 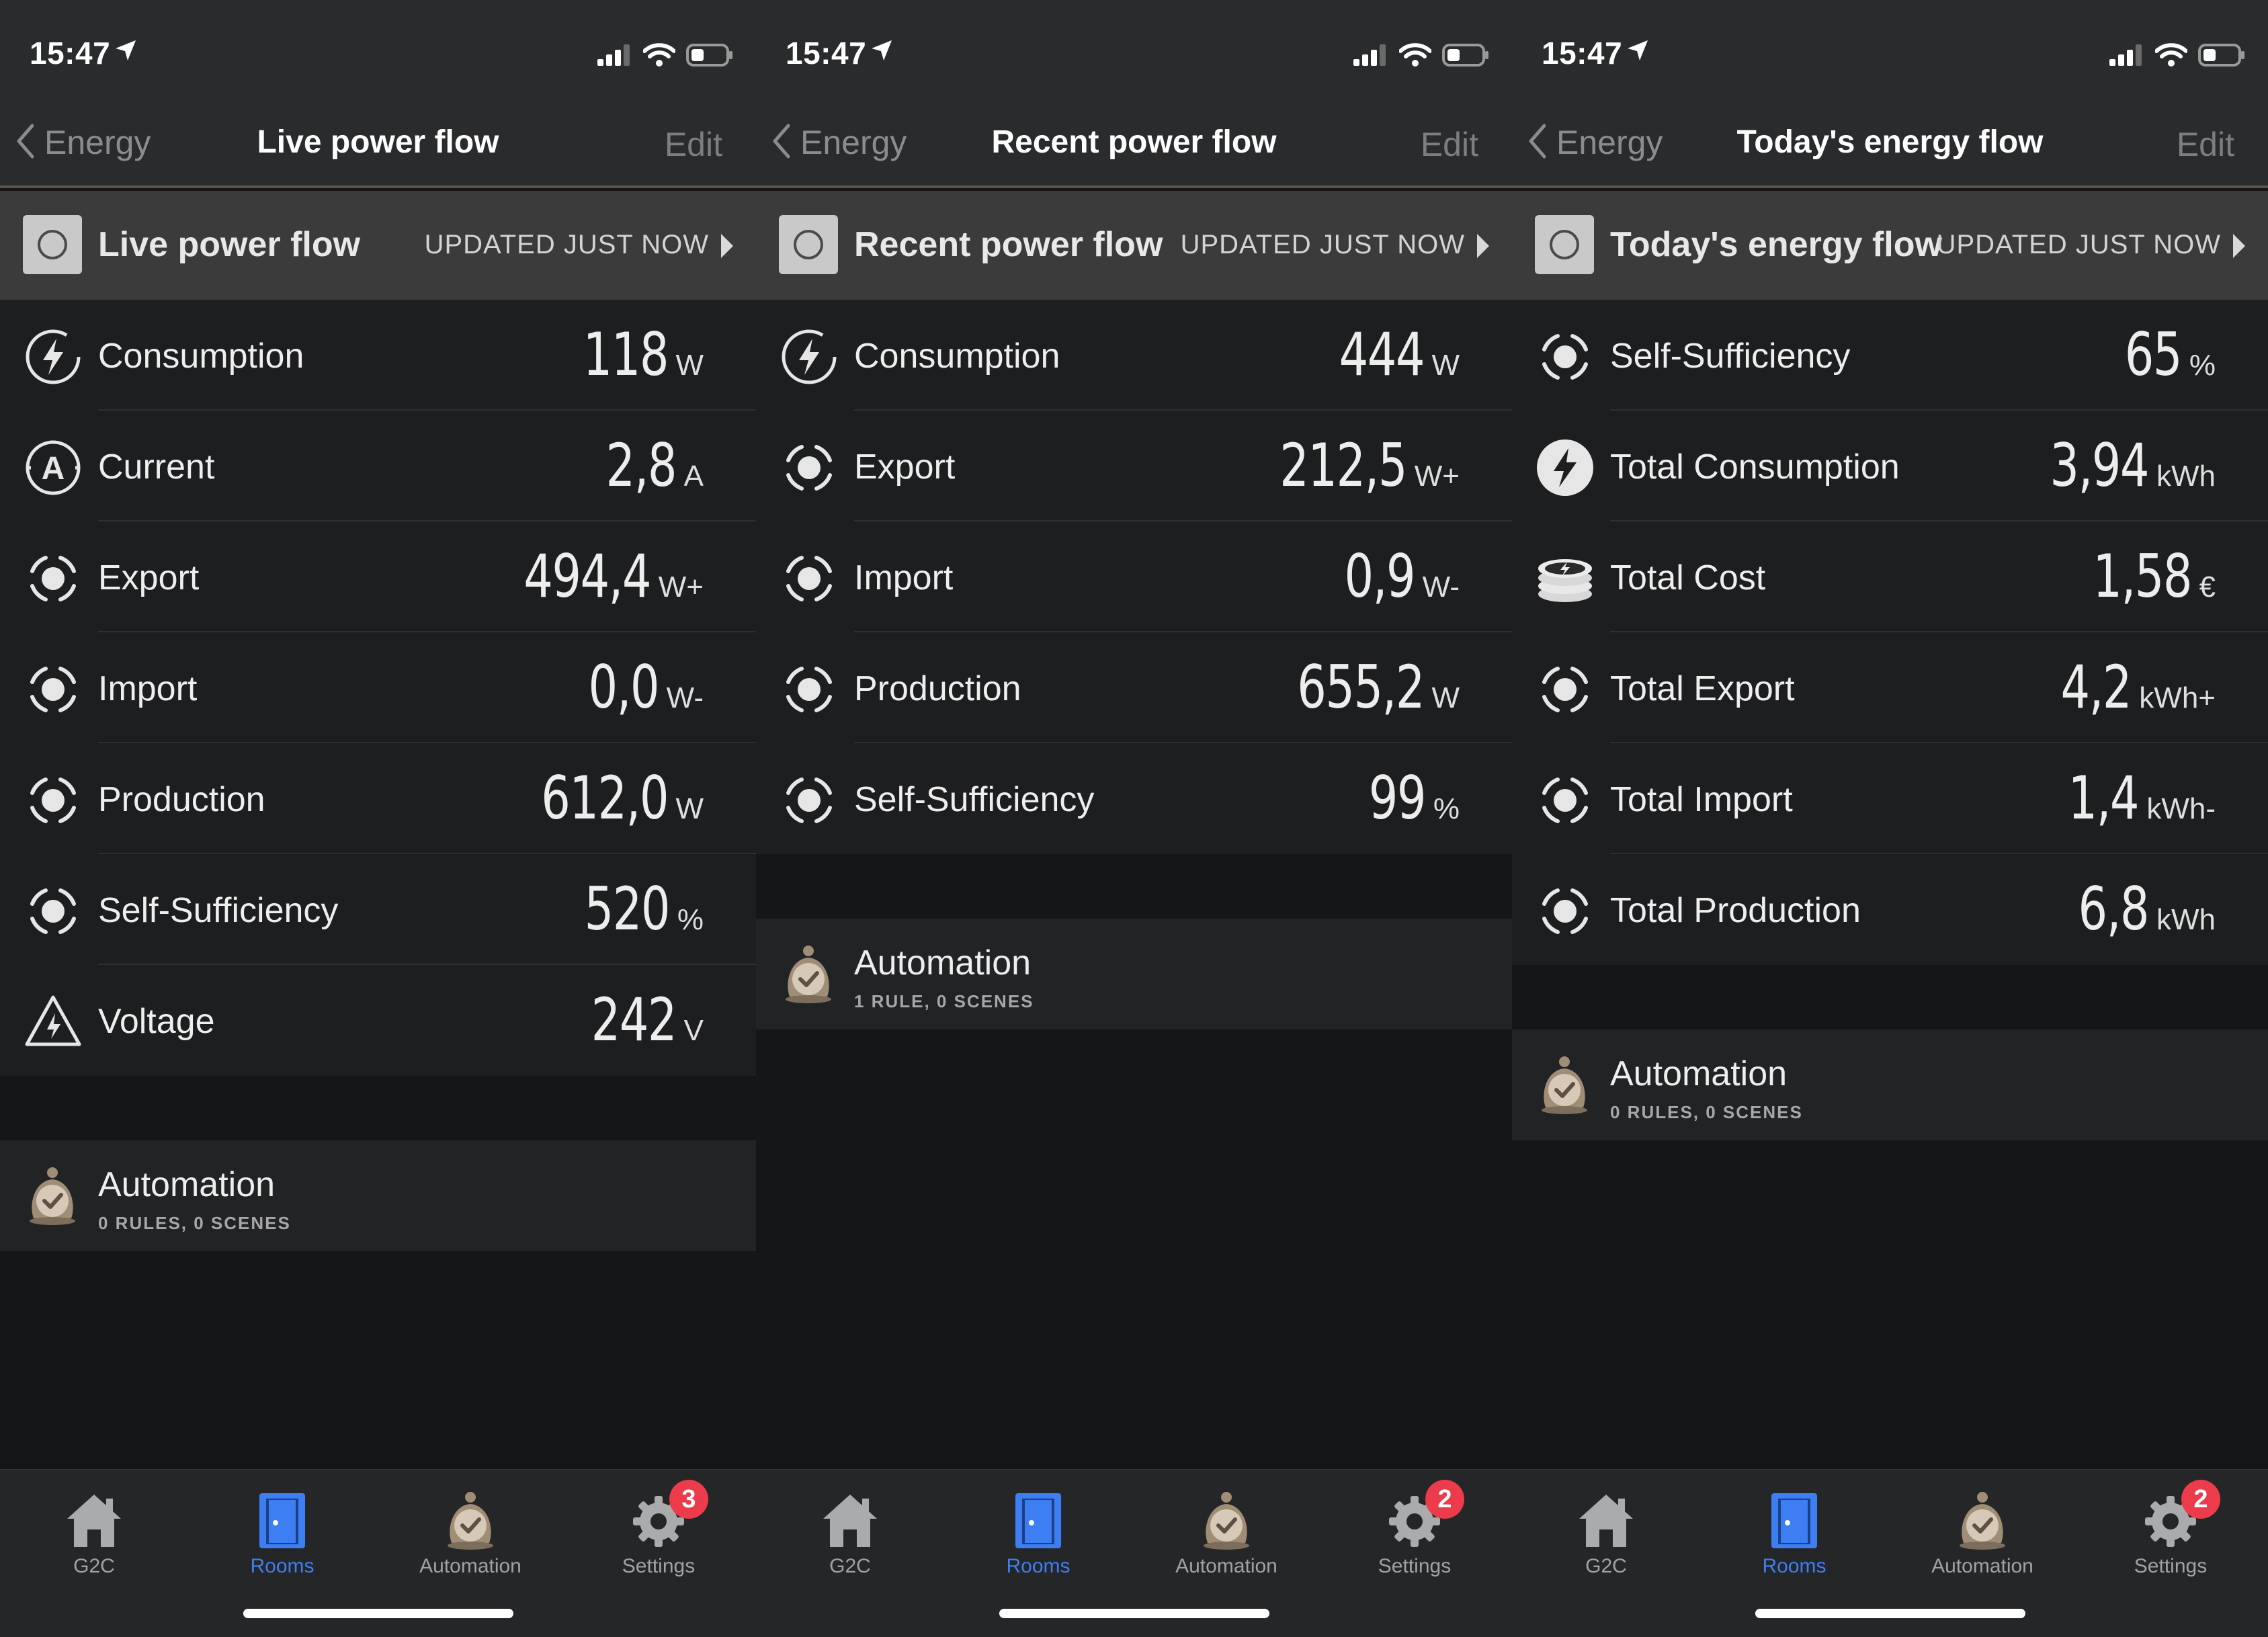 What do you see at coordinates (378, 910) in the screenshot?
I see `list-item: Self-Sufficiency 520%` at bounding box center [378, 910].